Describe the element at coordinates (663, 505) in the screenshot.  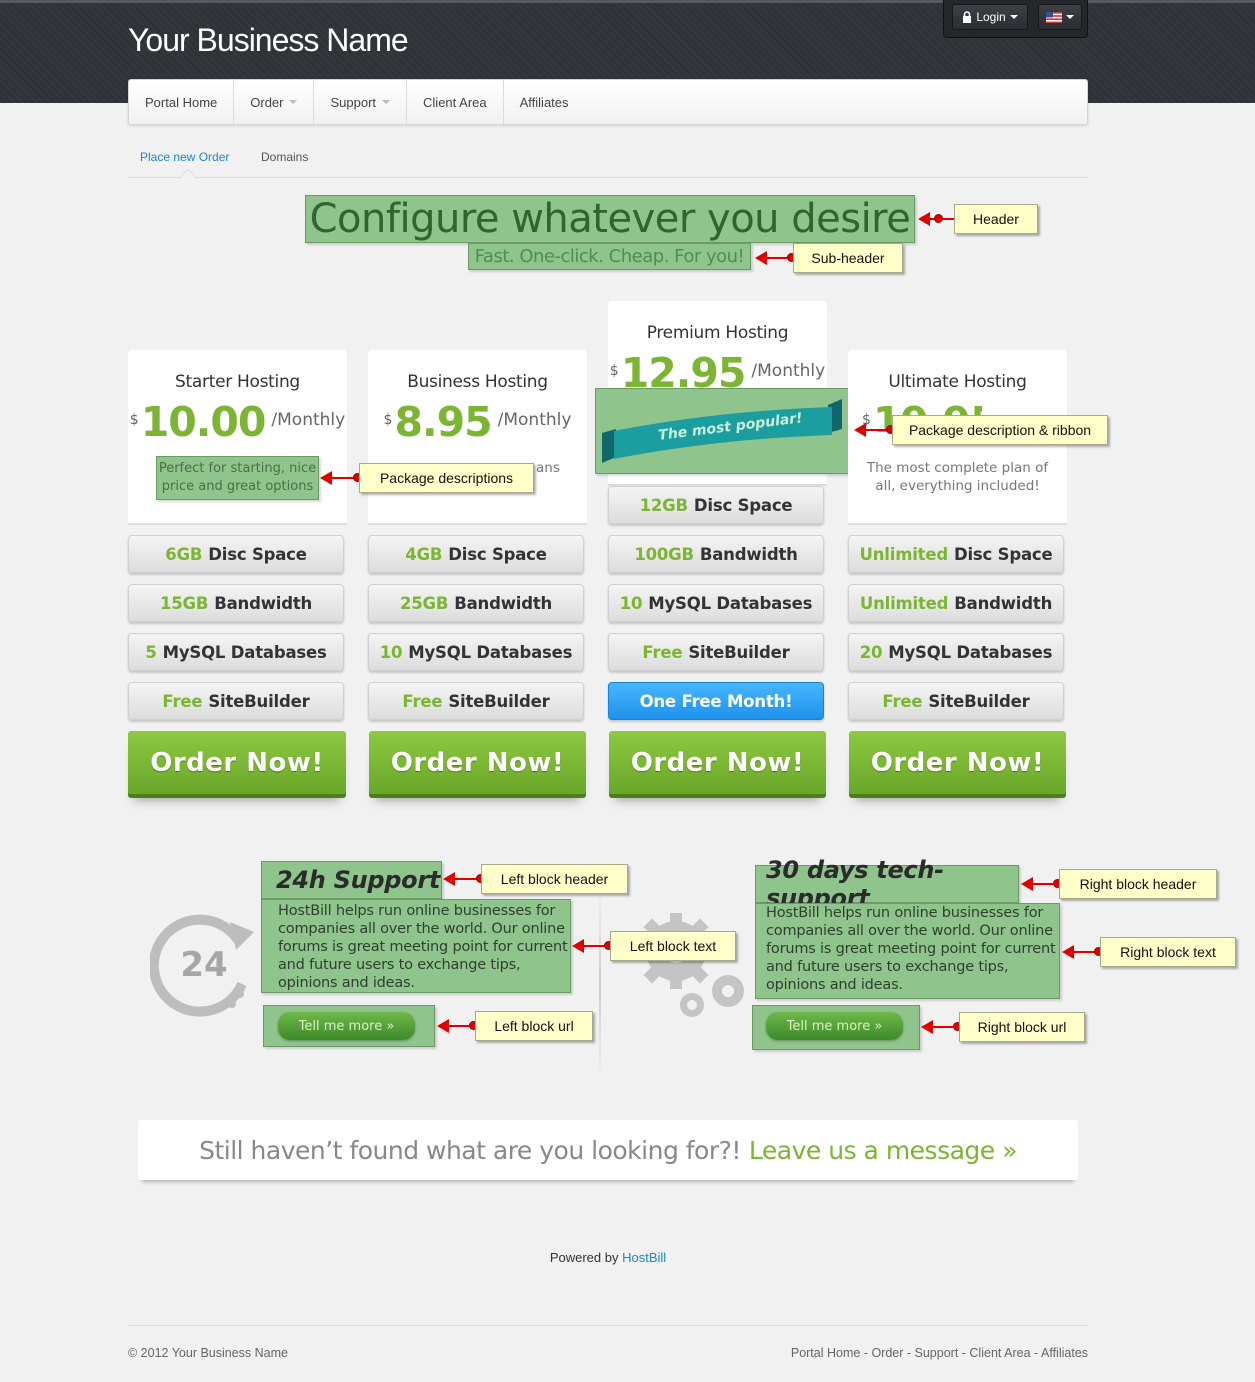
I see `feature-value: 12GB` at that location.